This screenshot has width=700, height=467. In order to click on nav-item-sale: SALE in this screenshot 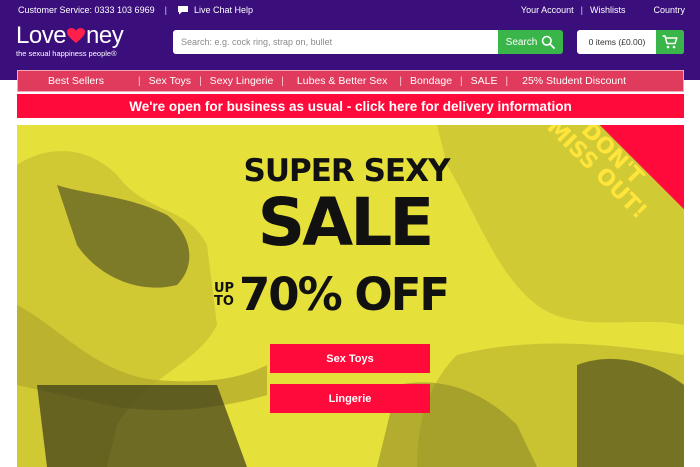, I will do `click(484, 81)`.